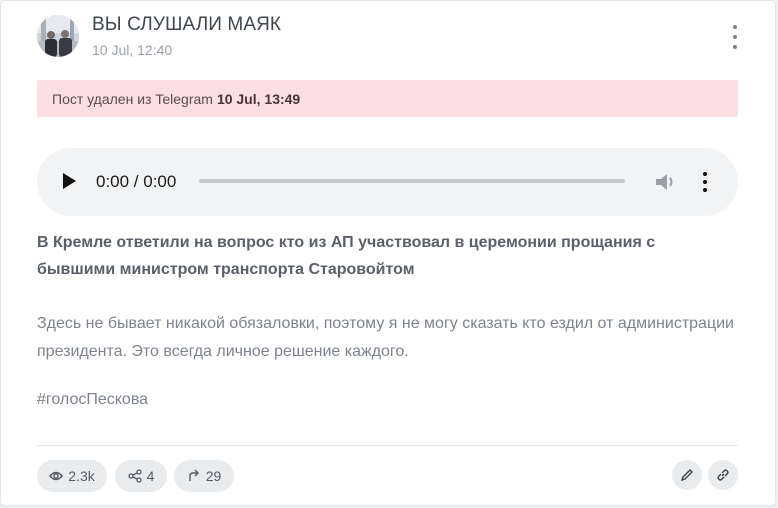 The width and height of the screenshot is (778, 508). I want to click on audio-time: 0:00 / 0:00, so click(136, 181).